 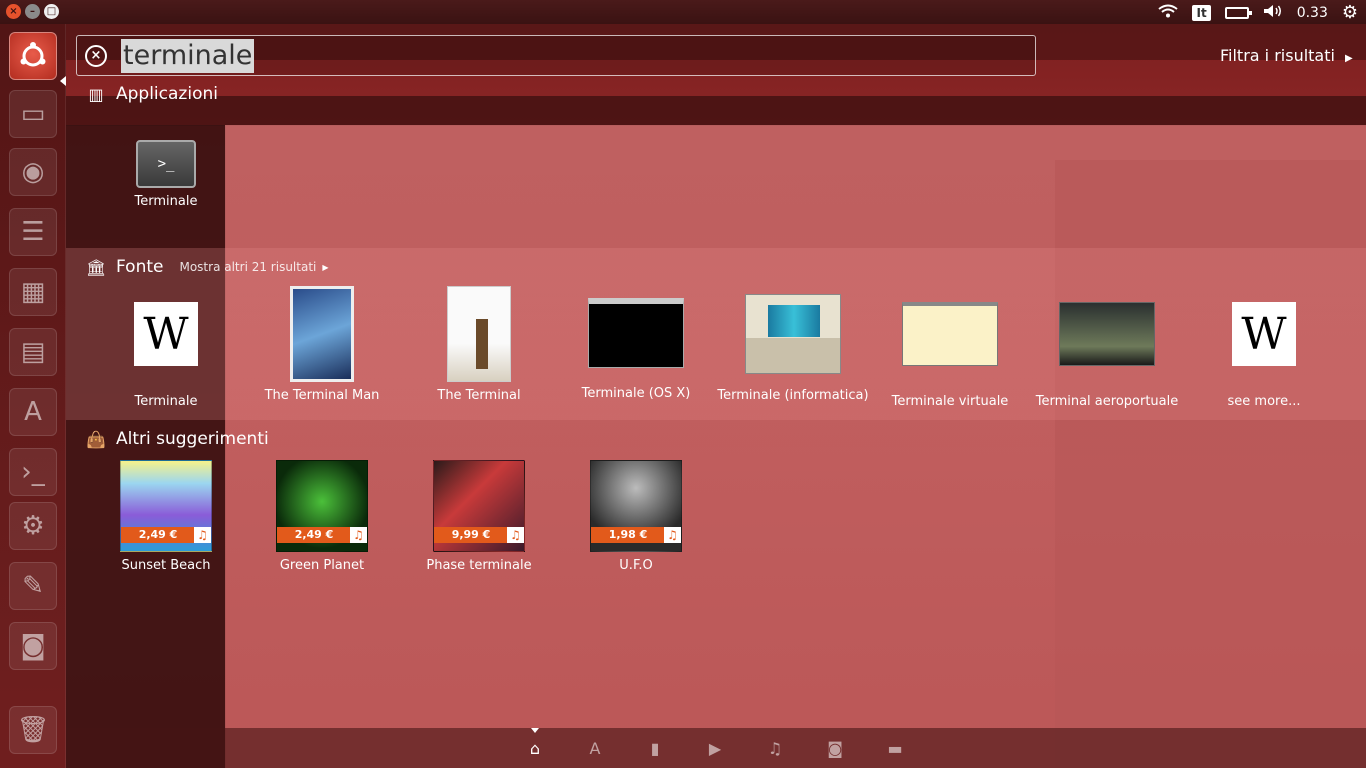 I want to click on album-cover: 9,99 € ♫, so click(x=479, y=506).